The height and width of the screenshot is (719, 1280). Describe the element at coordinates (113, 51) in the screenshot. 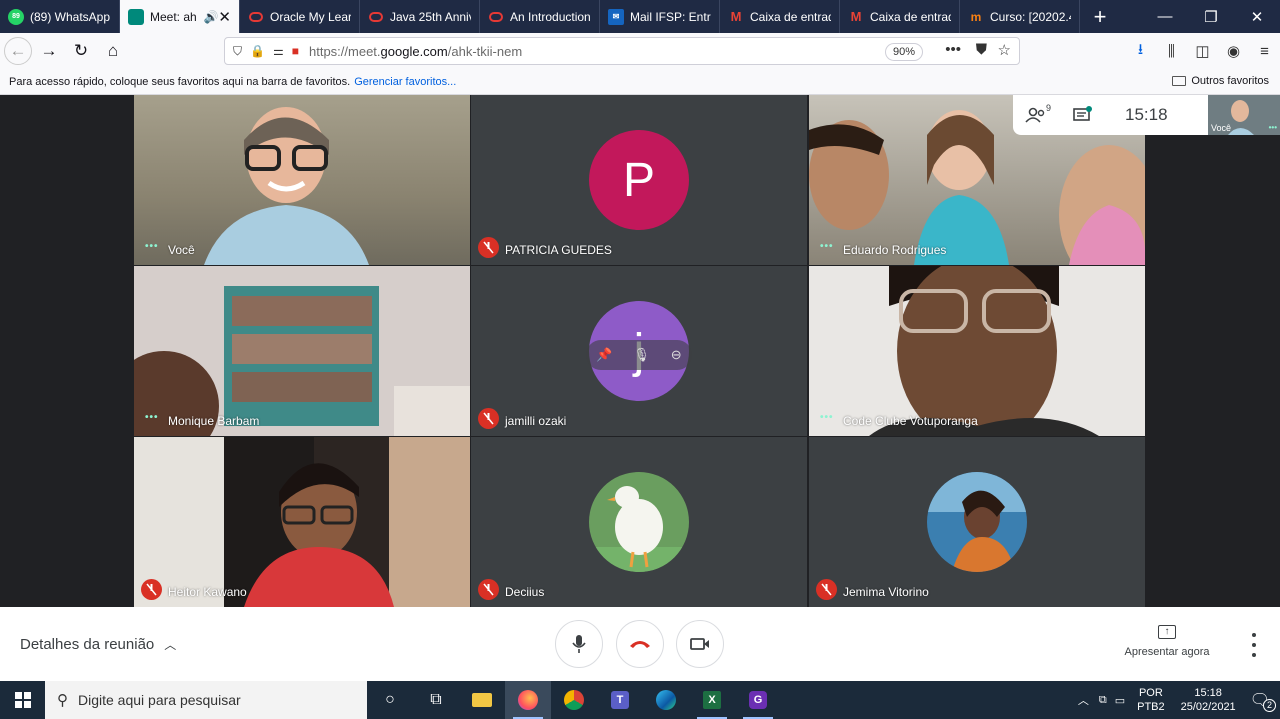

I see `home-icon: ⌂` at that location.